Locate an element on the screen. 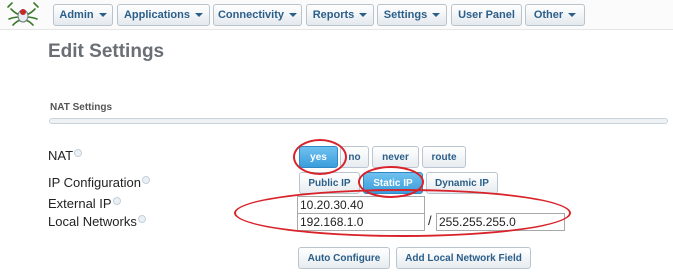 Image resolution: width=673 pixels, height=278 pixels. local-network-netmask-field is located at coordinates (500, 222).